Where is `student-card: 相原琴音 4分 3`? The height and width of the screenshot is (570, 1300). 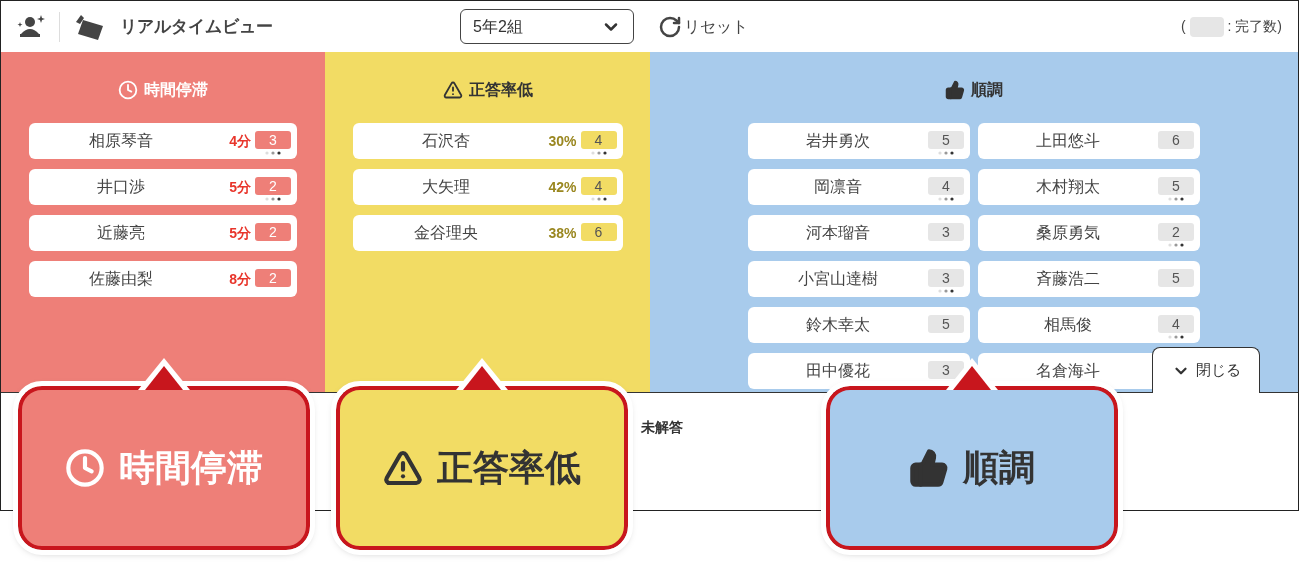 student-card: 相原琴音 4分 3 is located at coordinates (163, 141).